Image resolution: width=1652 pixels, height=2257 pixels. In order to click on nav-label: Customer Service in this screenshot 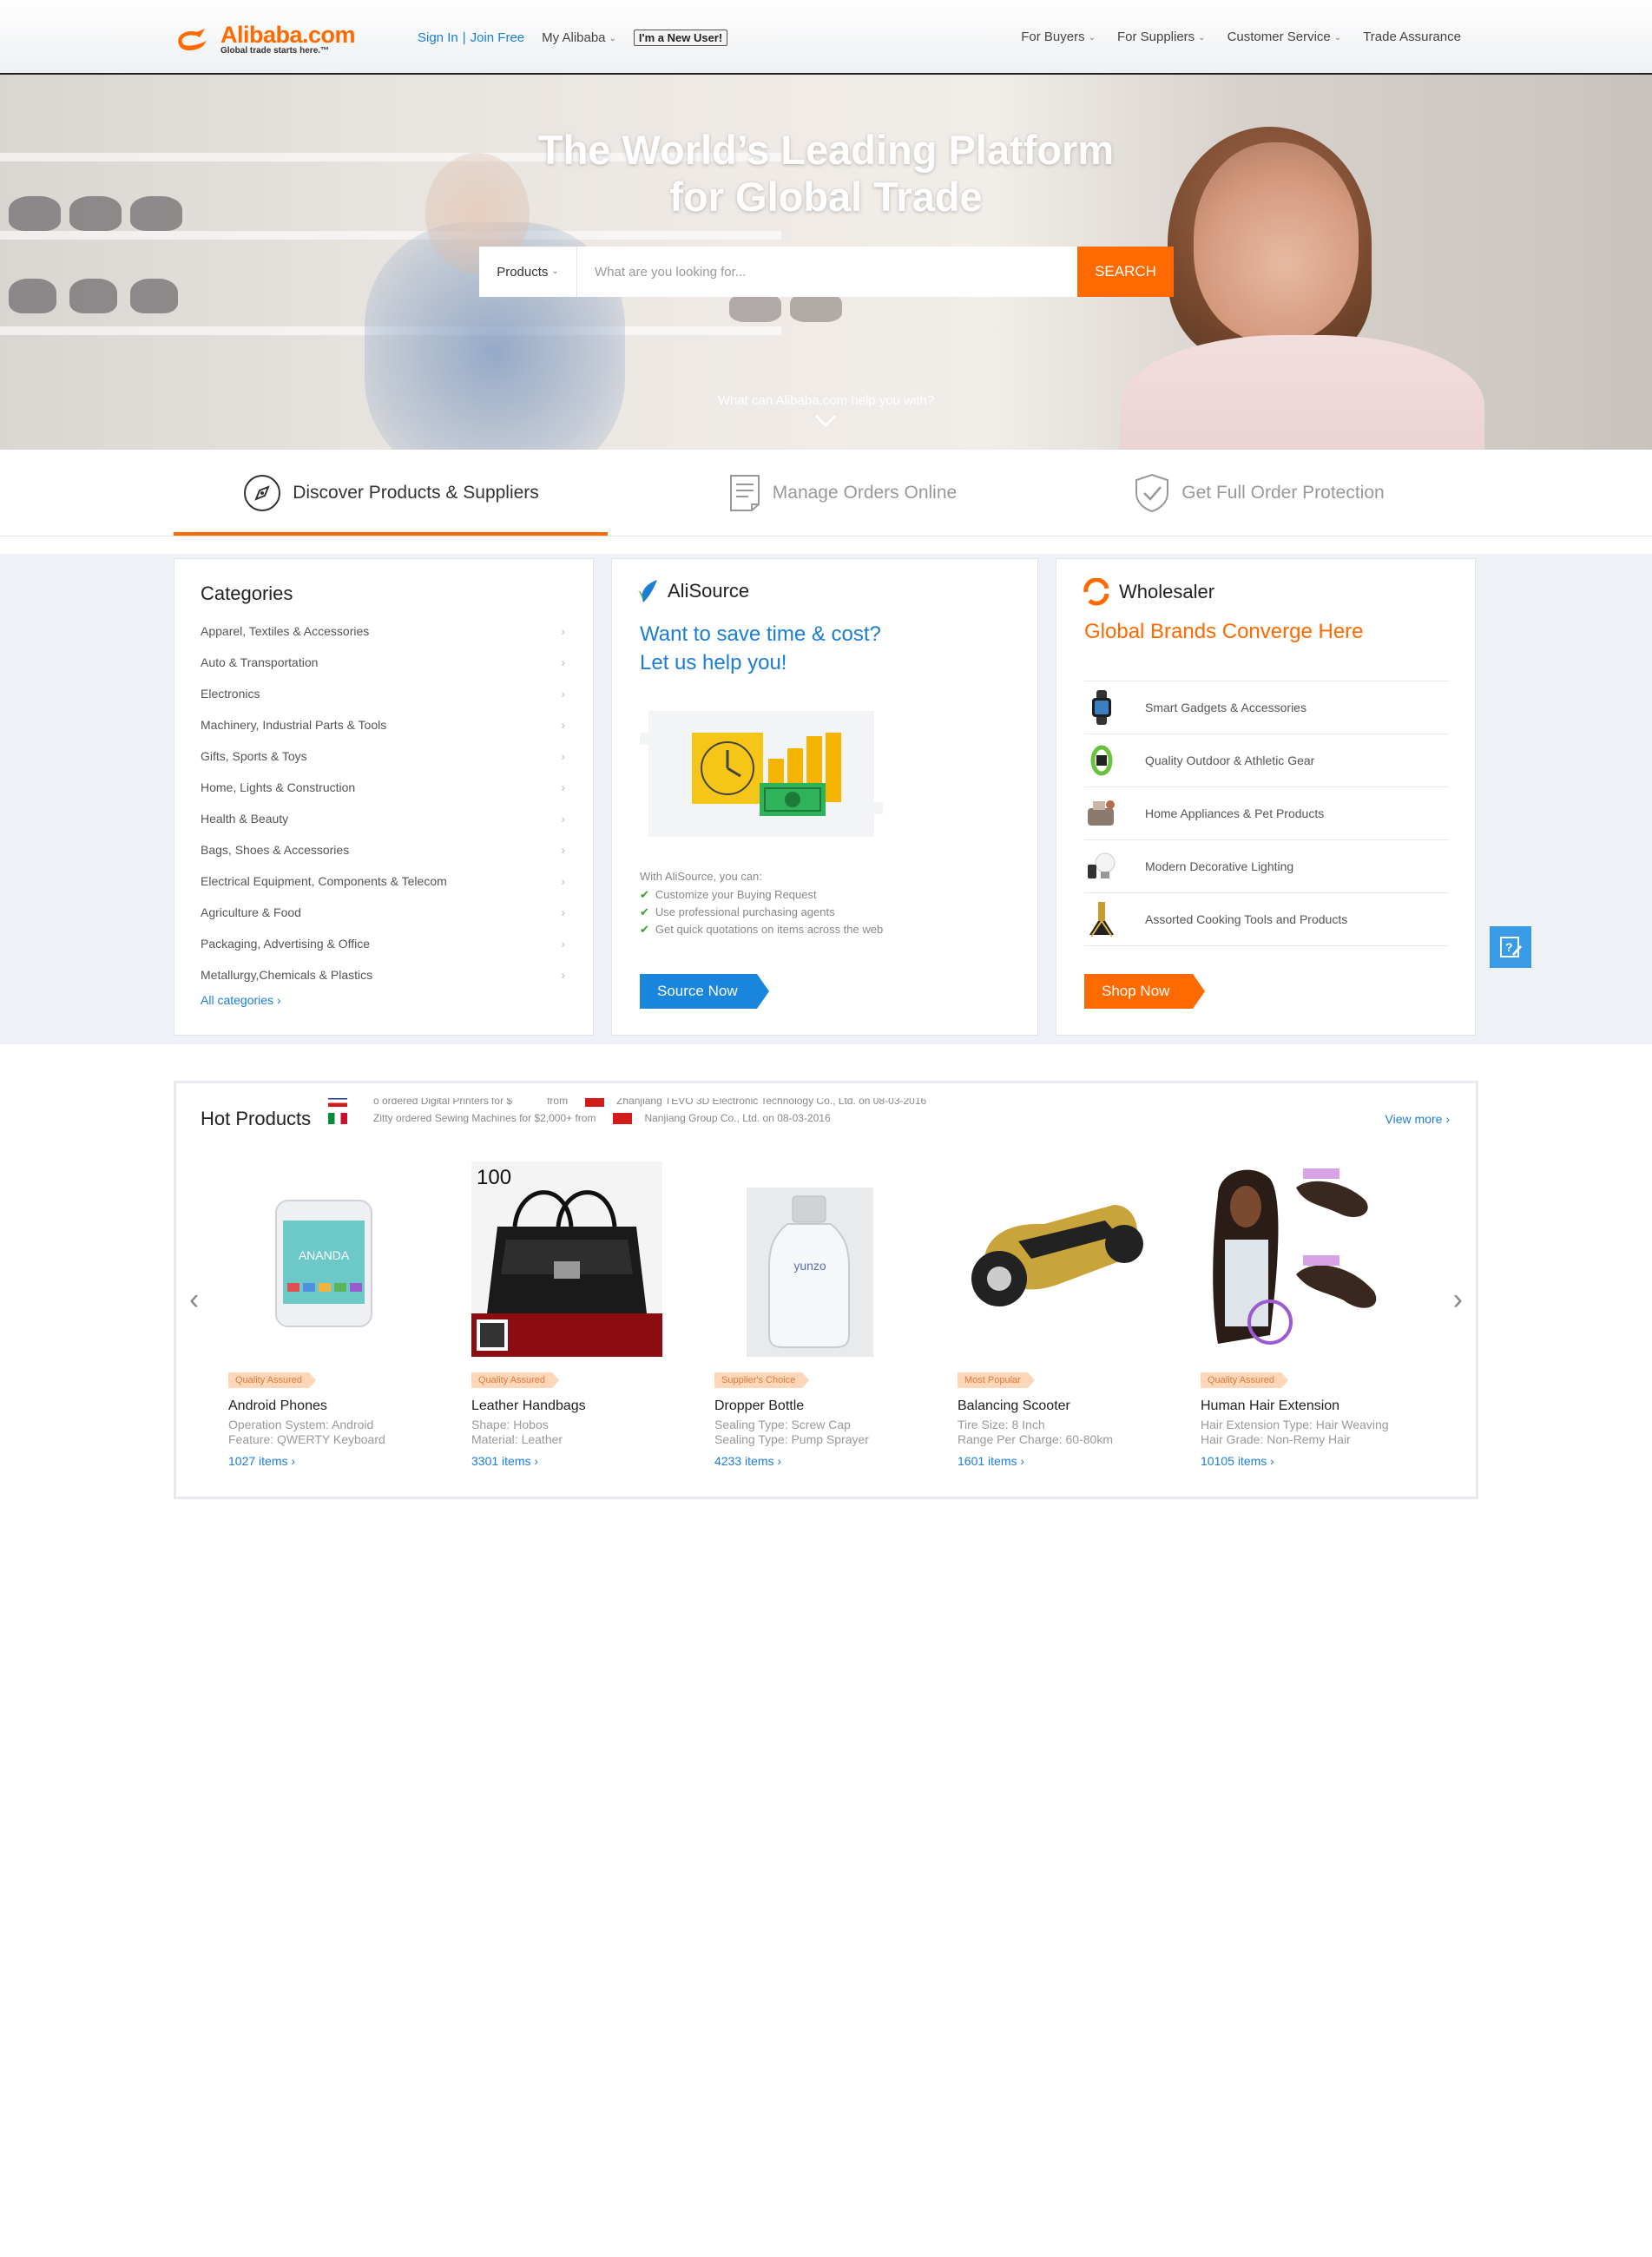, I will do `click(1279, 37)`.